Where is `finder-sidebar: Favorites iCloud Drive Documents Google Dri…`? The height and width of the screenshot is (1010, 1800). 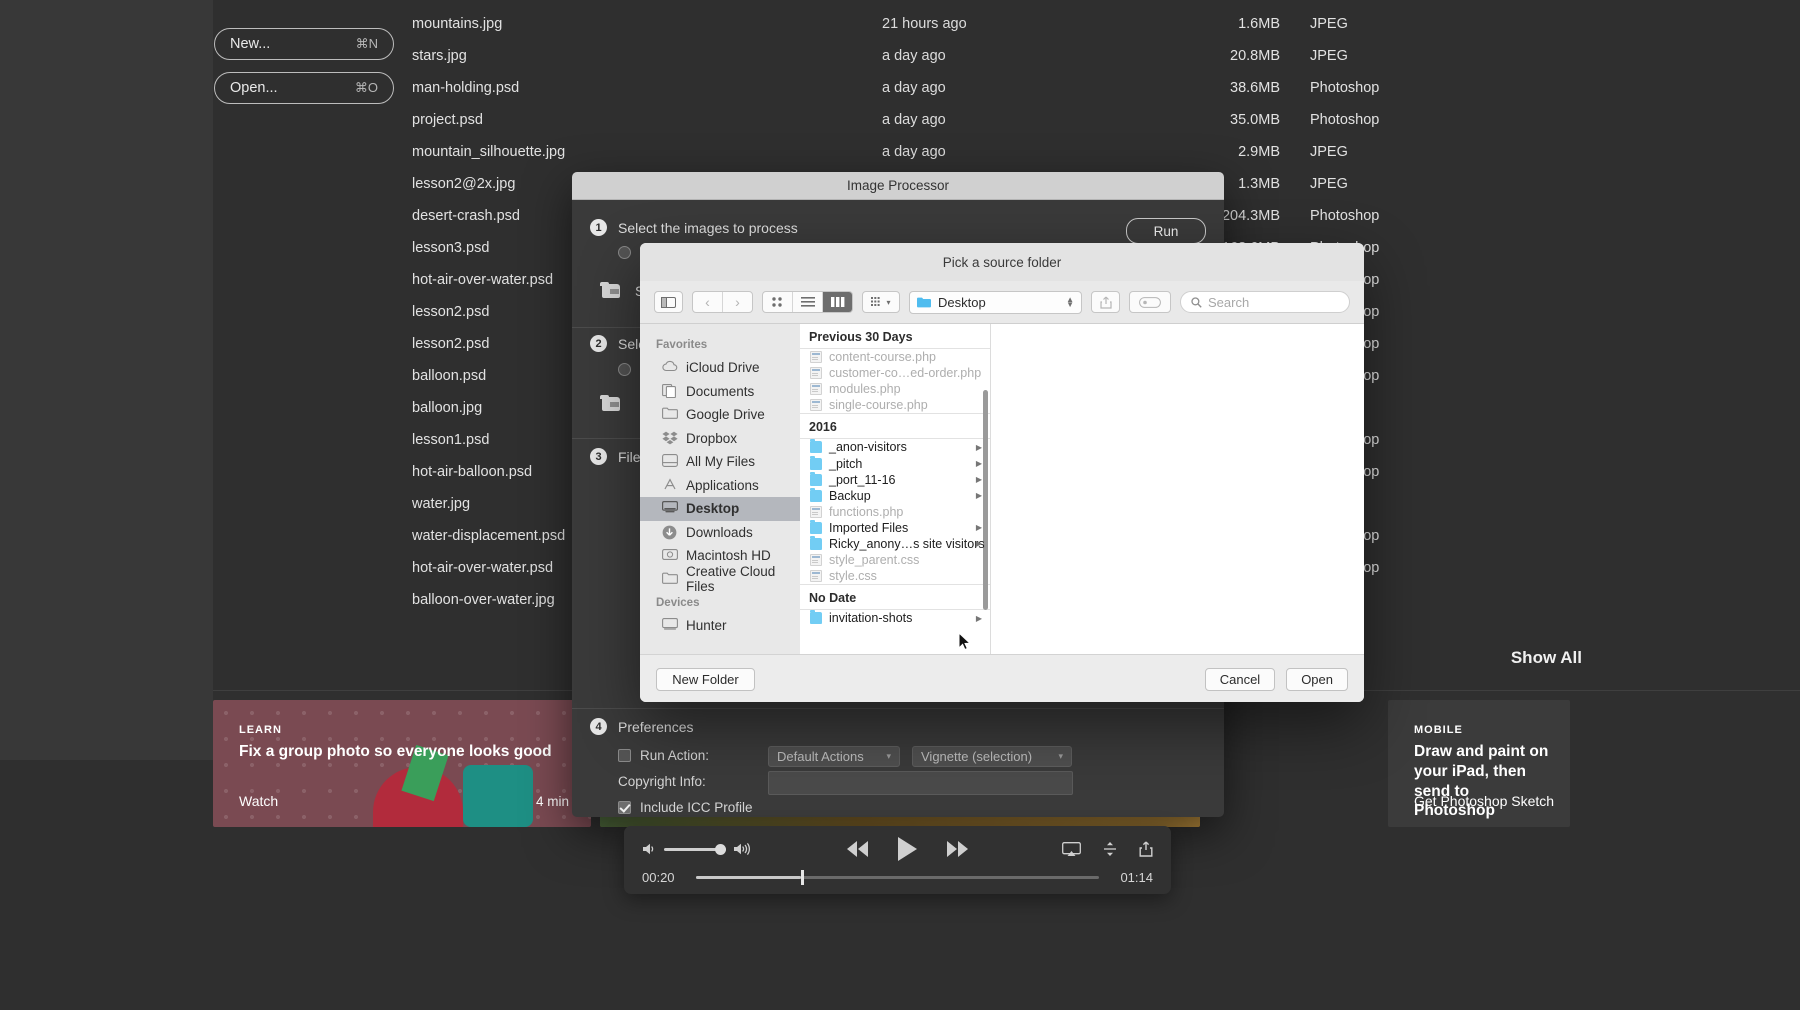
finder-sidebar: Favorites iCloud Drive Documents Google Dri… is located at coordinates (720, 489).